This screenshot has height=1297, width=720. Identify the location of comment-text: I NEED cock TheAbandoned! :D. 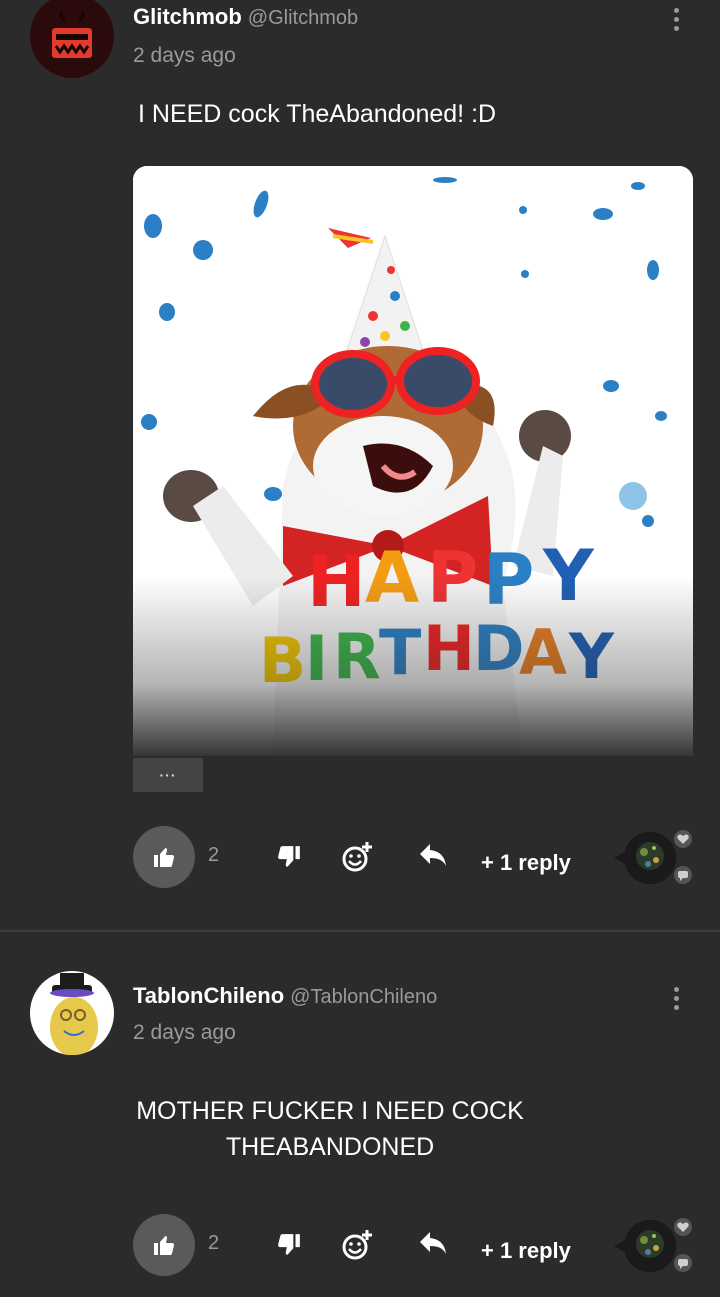
(317, 114).